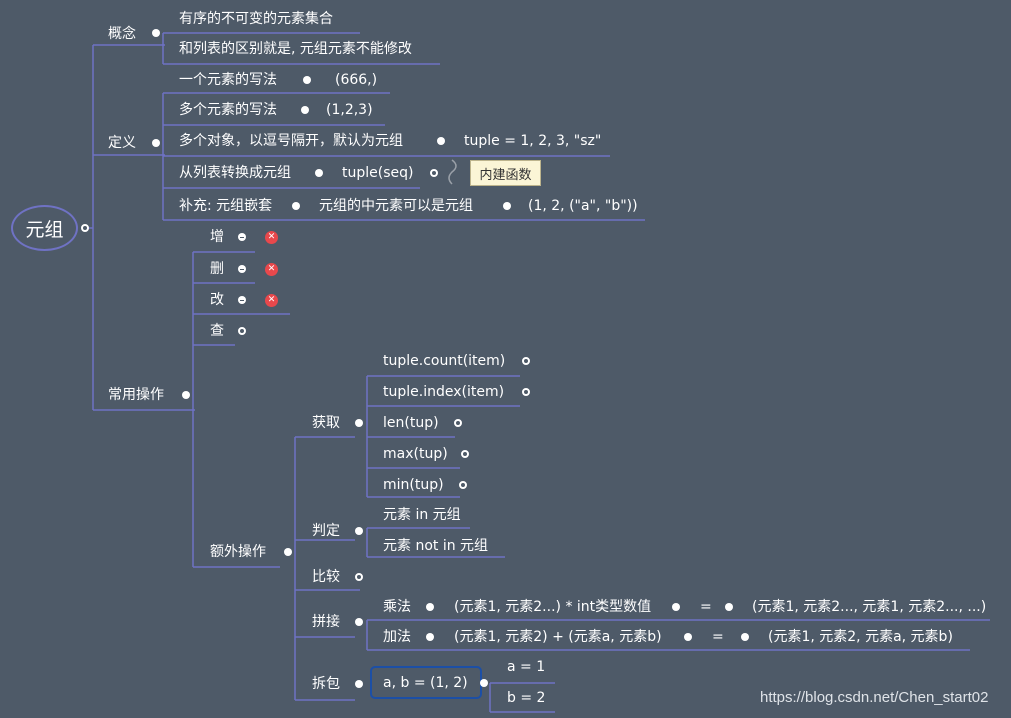  Describe the element at coordinates (228, 80) in the screenshot. I see `definition-single-label: 一个元素的写法` at that location.